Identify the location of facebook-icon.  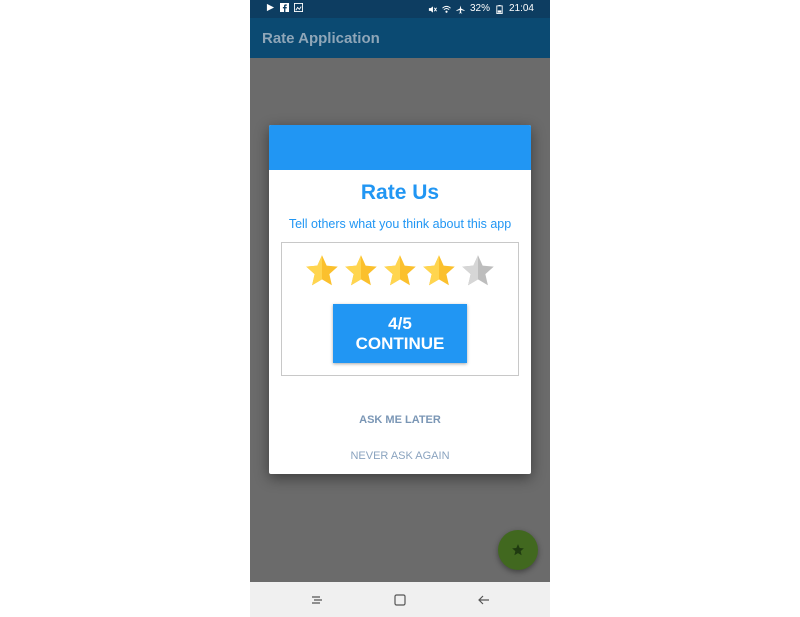
(284, 7).